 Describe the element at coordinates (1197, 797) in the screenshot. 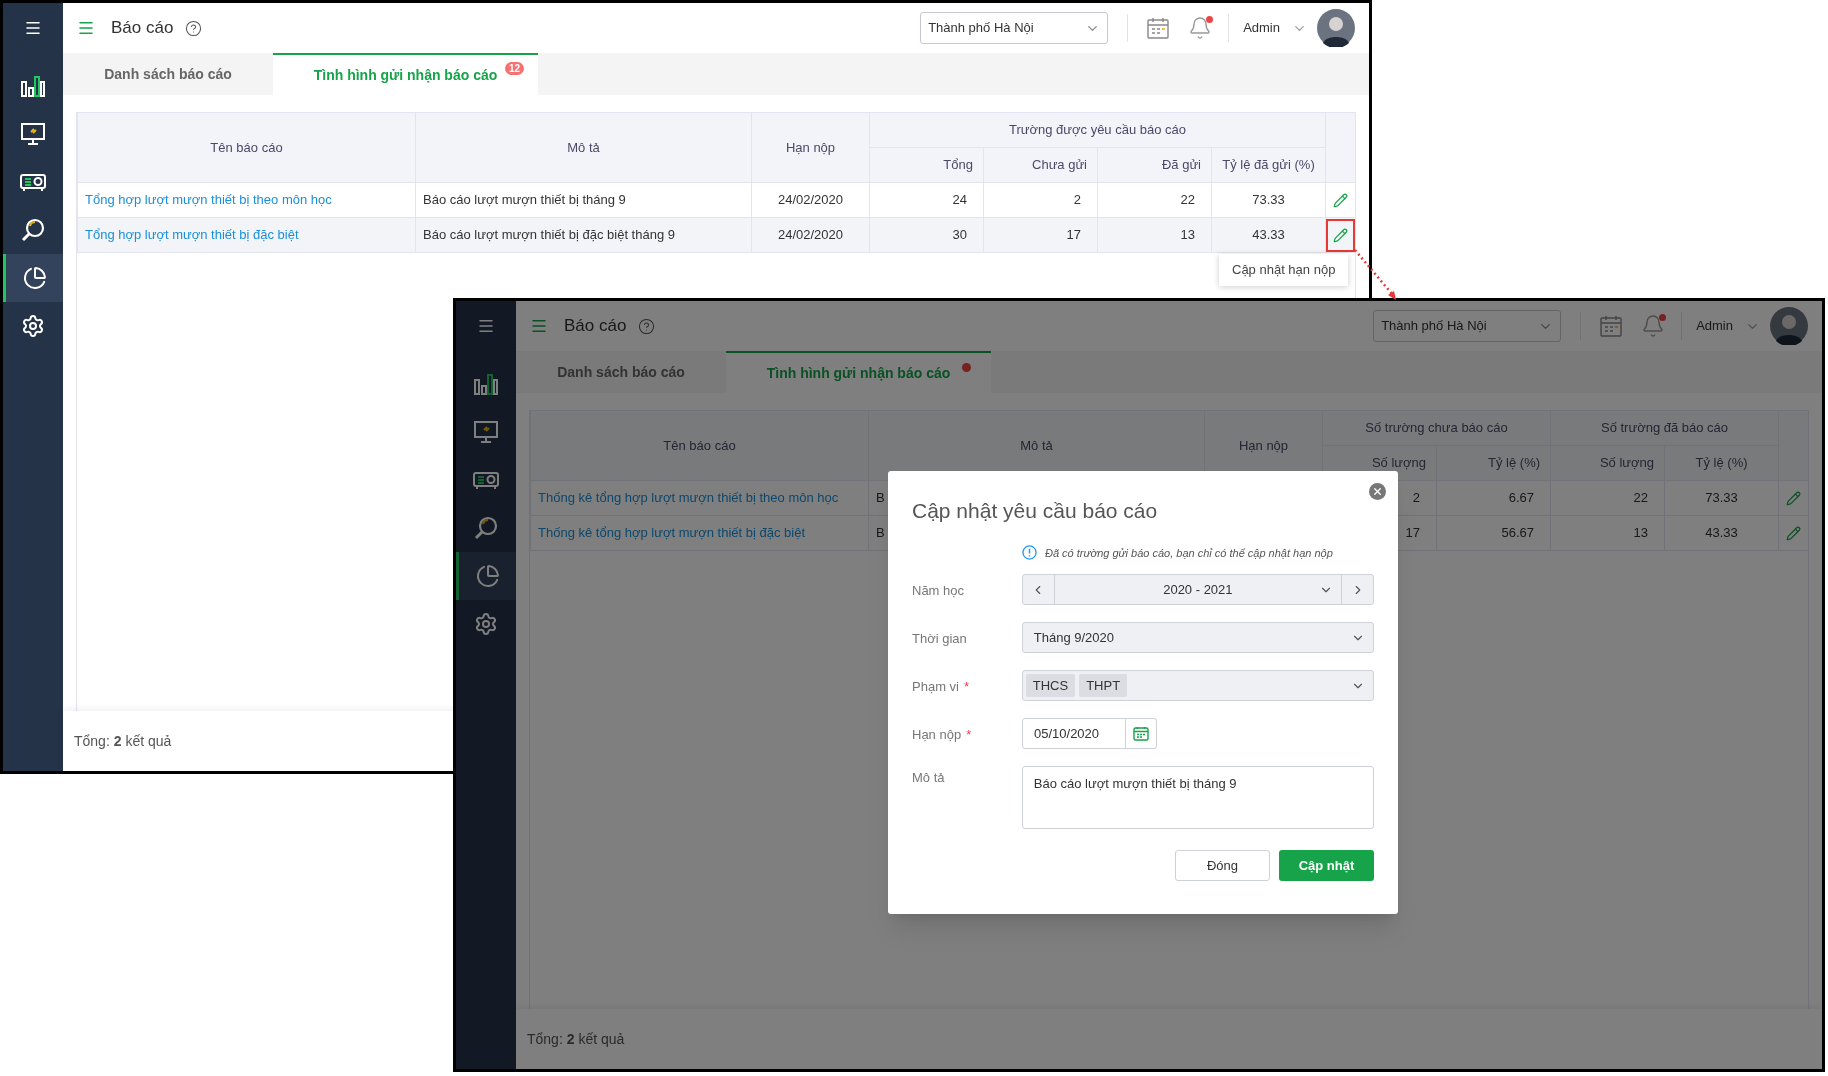

I see `description-field: Báo cáo lượt mượn thiết bị tháng 9` at that location.